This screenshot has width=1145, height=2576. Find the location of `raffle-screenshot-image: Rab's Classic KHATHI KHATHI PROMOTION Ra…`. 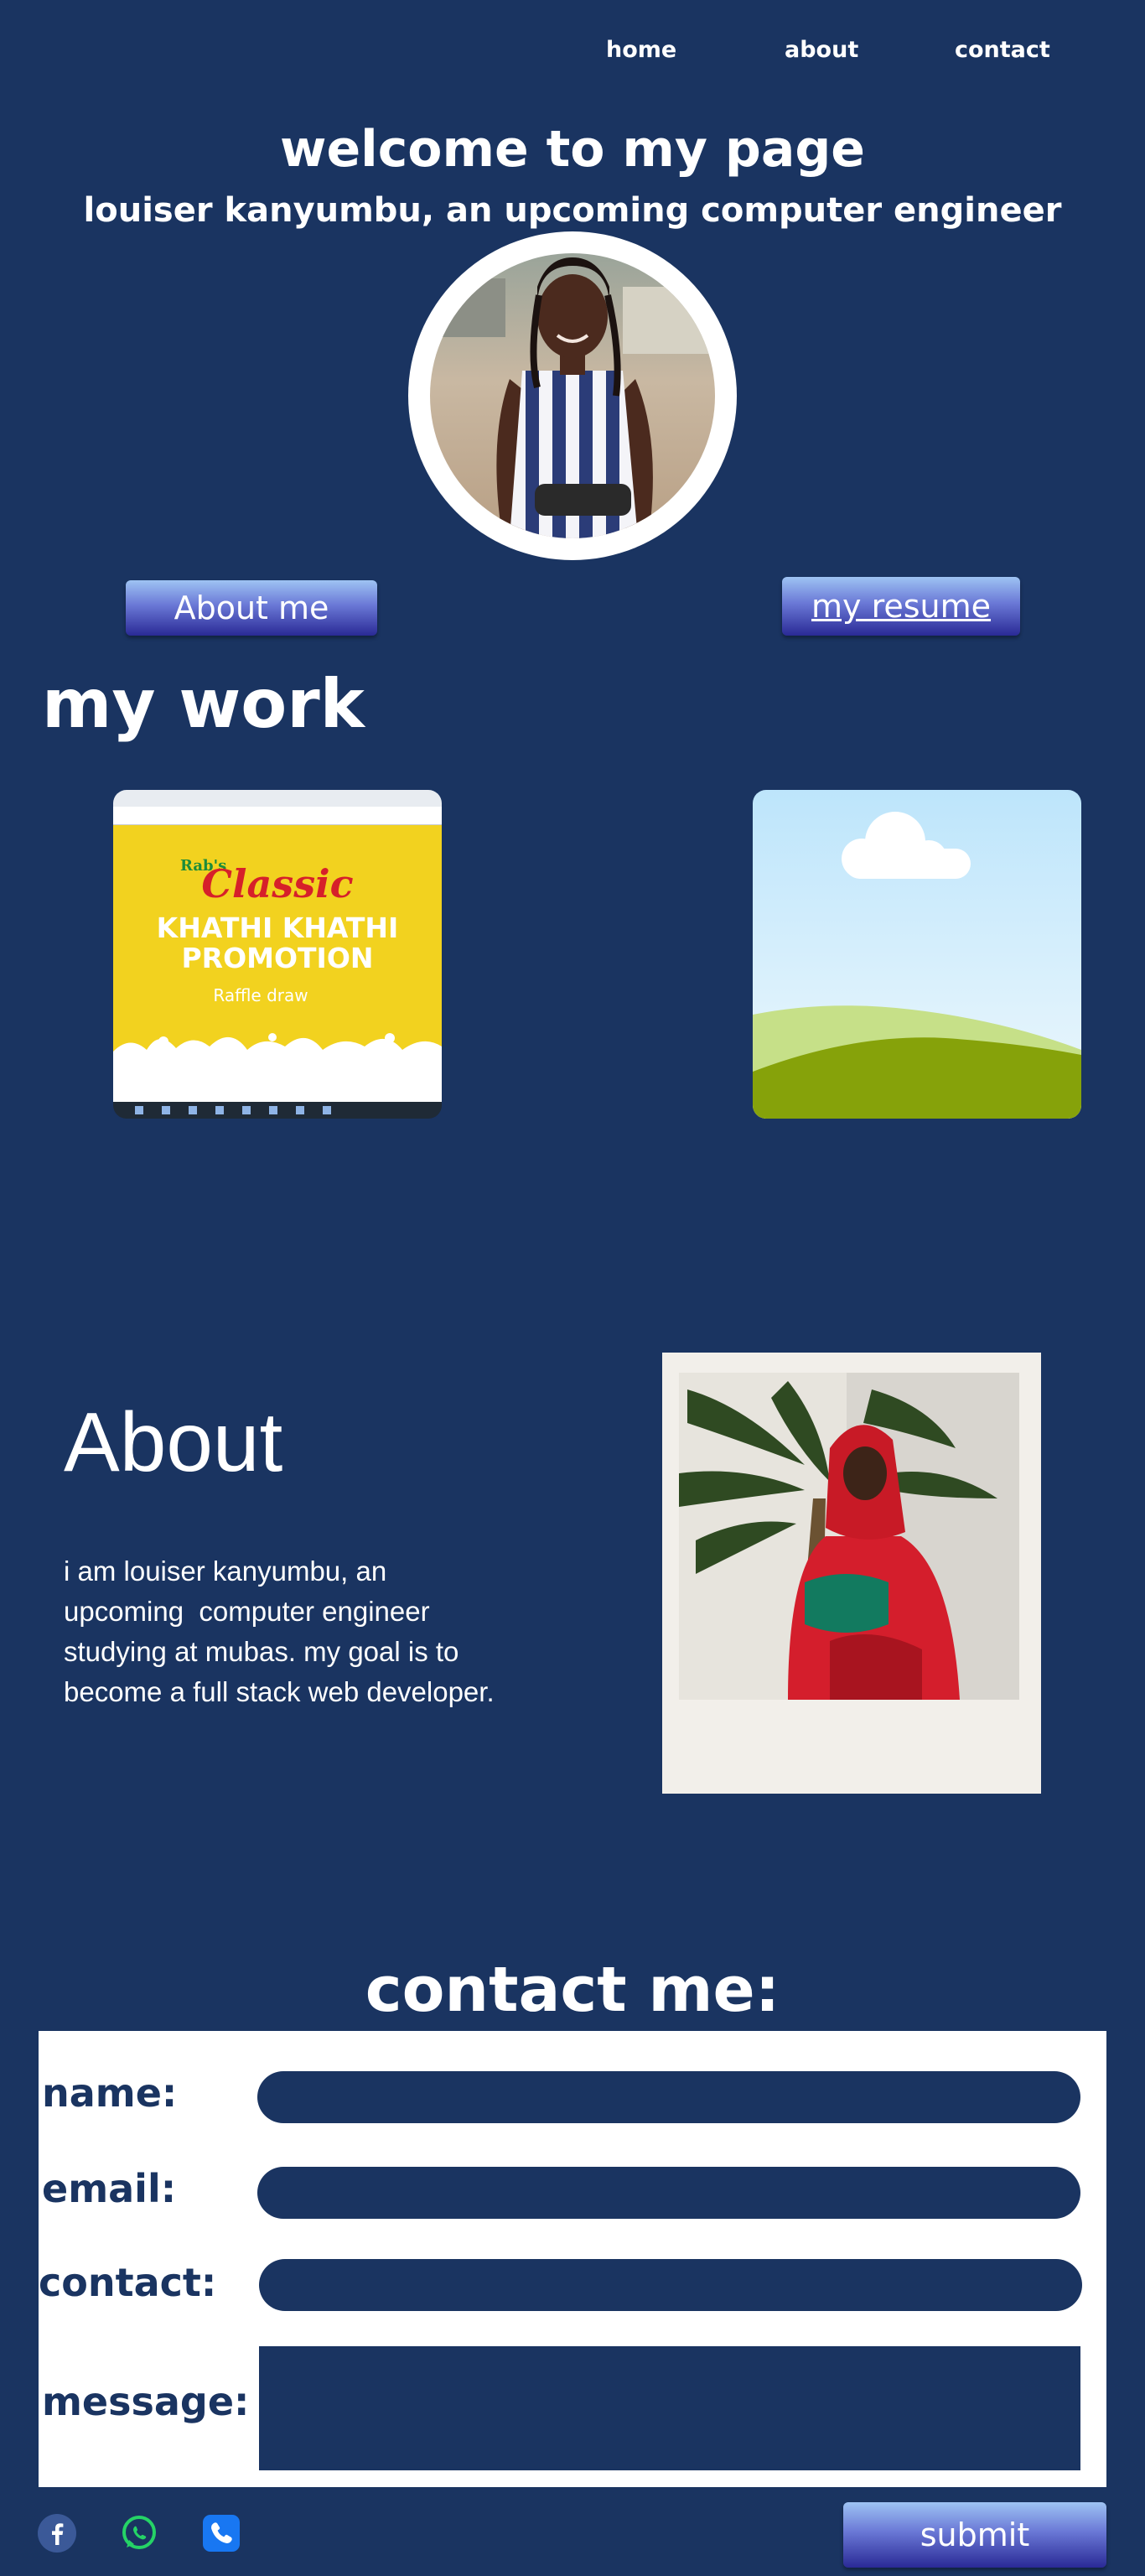

raffle-screenshot-image: Rab's Classic KHATHI KHATHI PROMOTION Ra… is located at coordinates (277, 954).